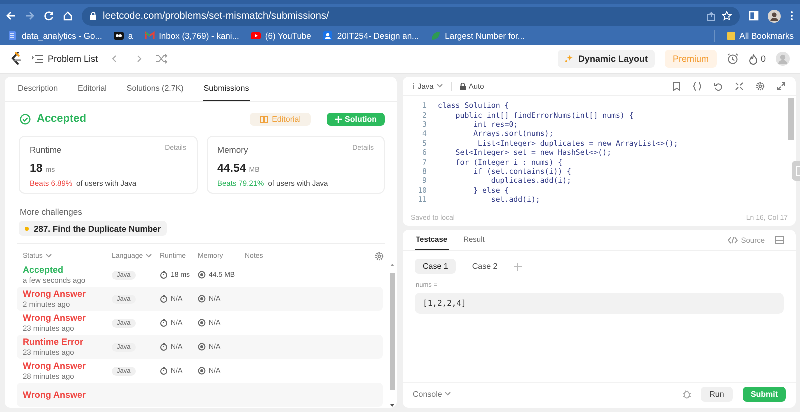 The height and width of the screenshot is (412, 800). Describe the element at coordinates (119, 35) in the screenshot. I see `tab-icon` at that location.